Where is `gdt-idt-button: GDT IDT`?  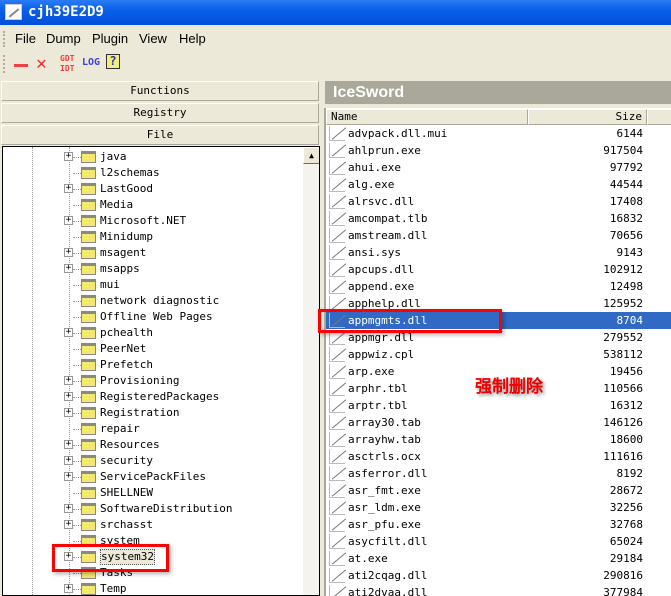
gdt-idt-button: GDT IDT is located at coordinates (67, 64).